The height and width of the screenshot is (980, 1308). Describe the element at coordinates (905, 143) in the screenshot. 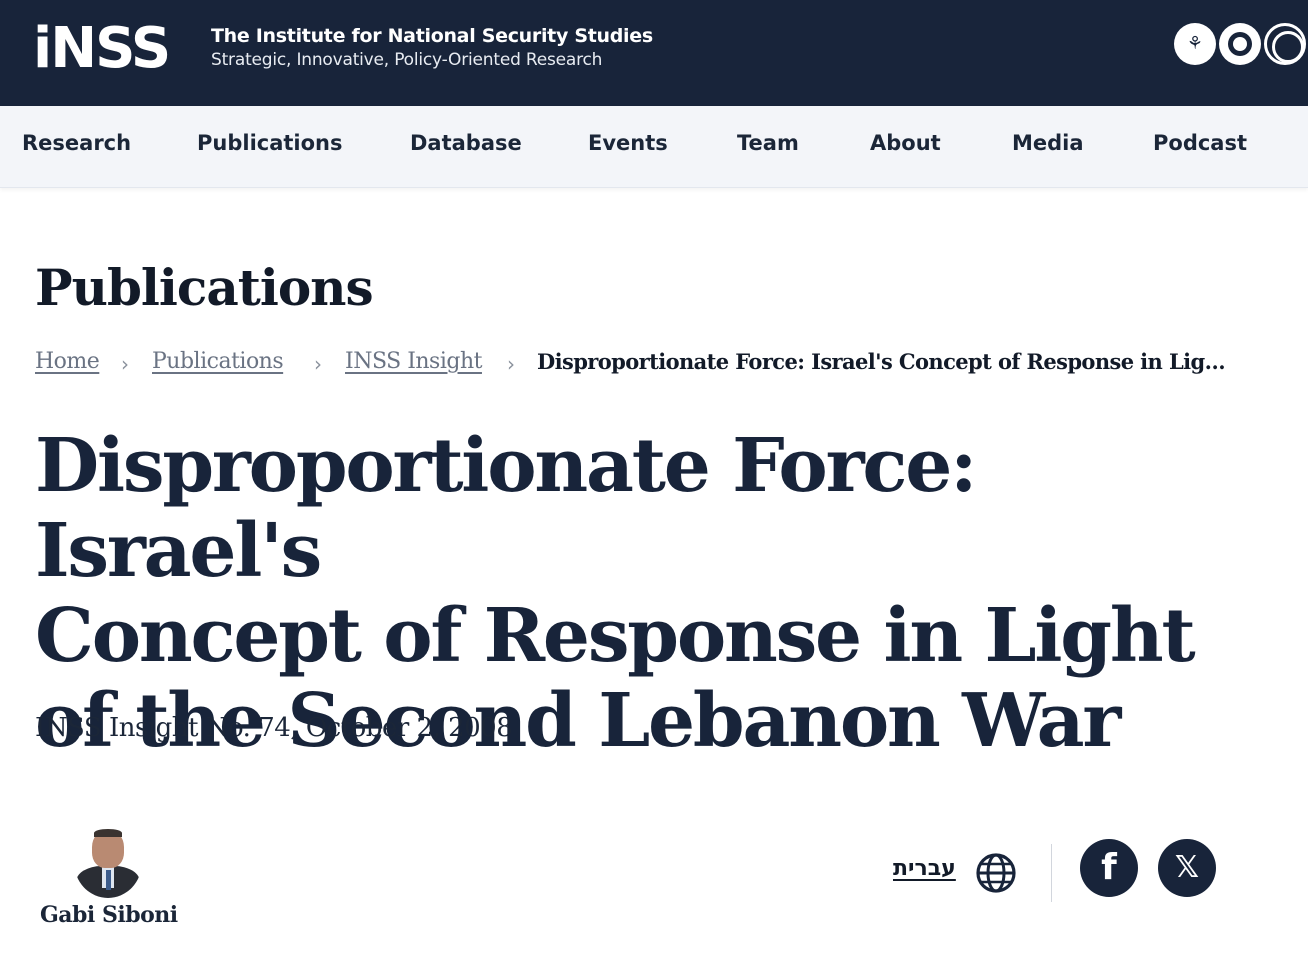

I see `nav-about: About` at that location.